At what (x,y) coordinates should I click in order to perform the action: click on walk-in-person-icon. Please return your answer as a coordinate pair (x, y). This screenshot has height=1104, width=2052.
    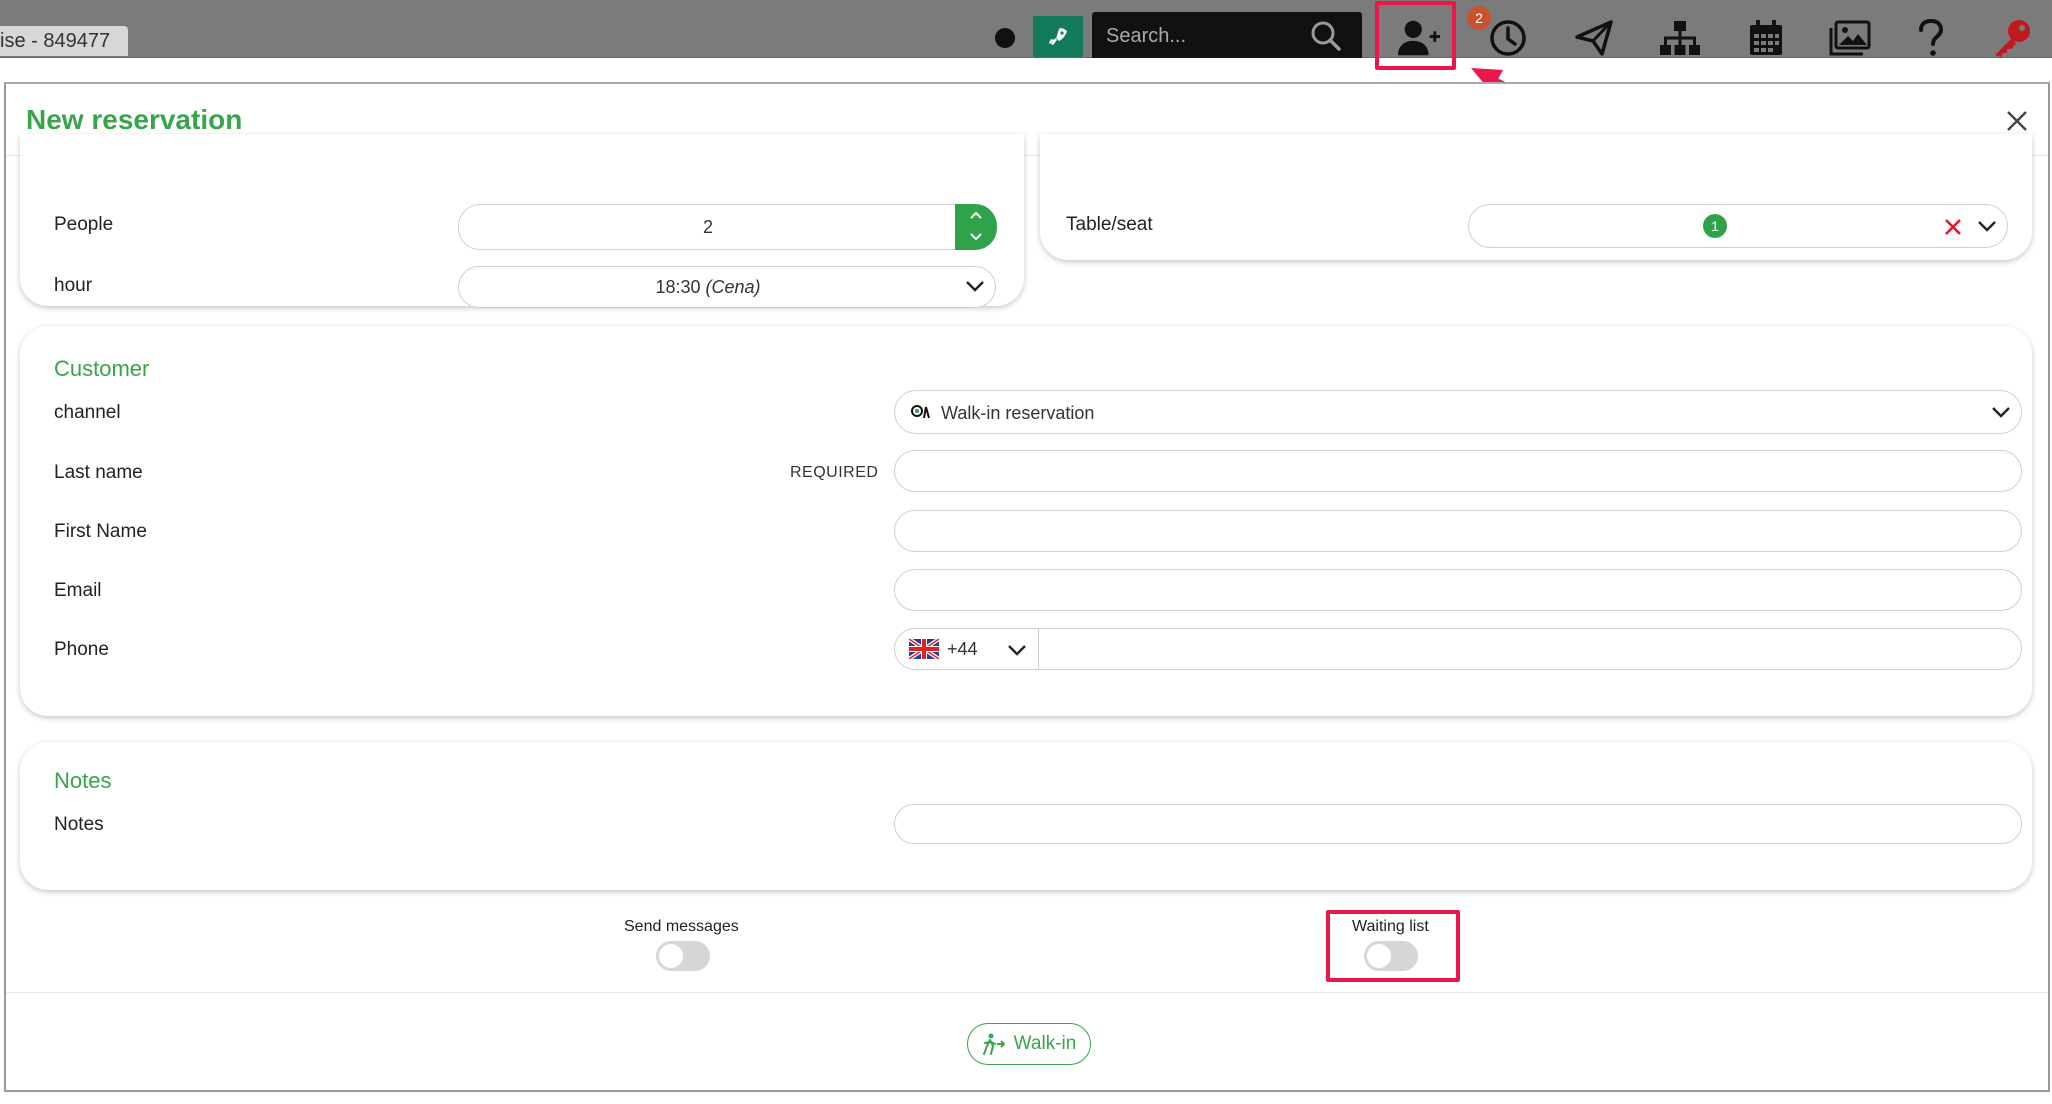
    Looking at the image, I should click on (994, 1044).